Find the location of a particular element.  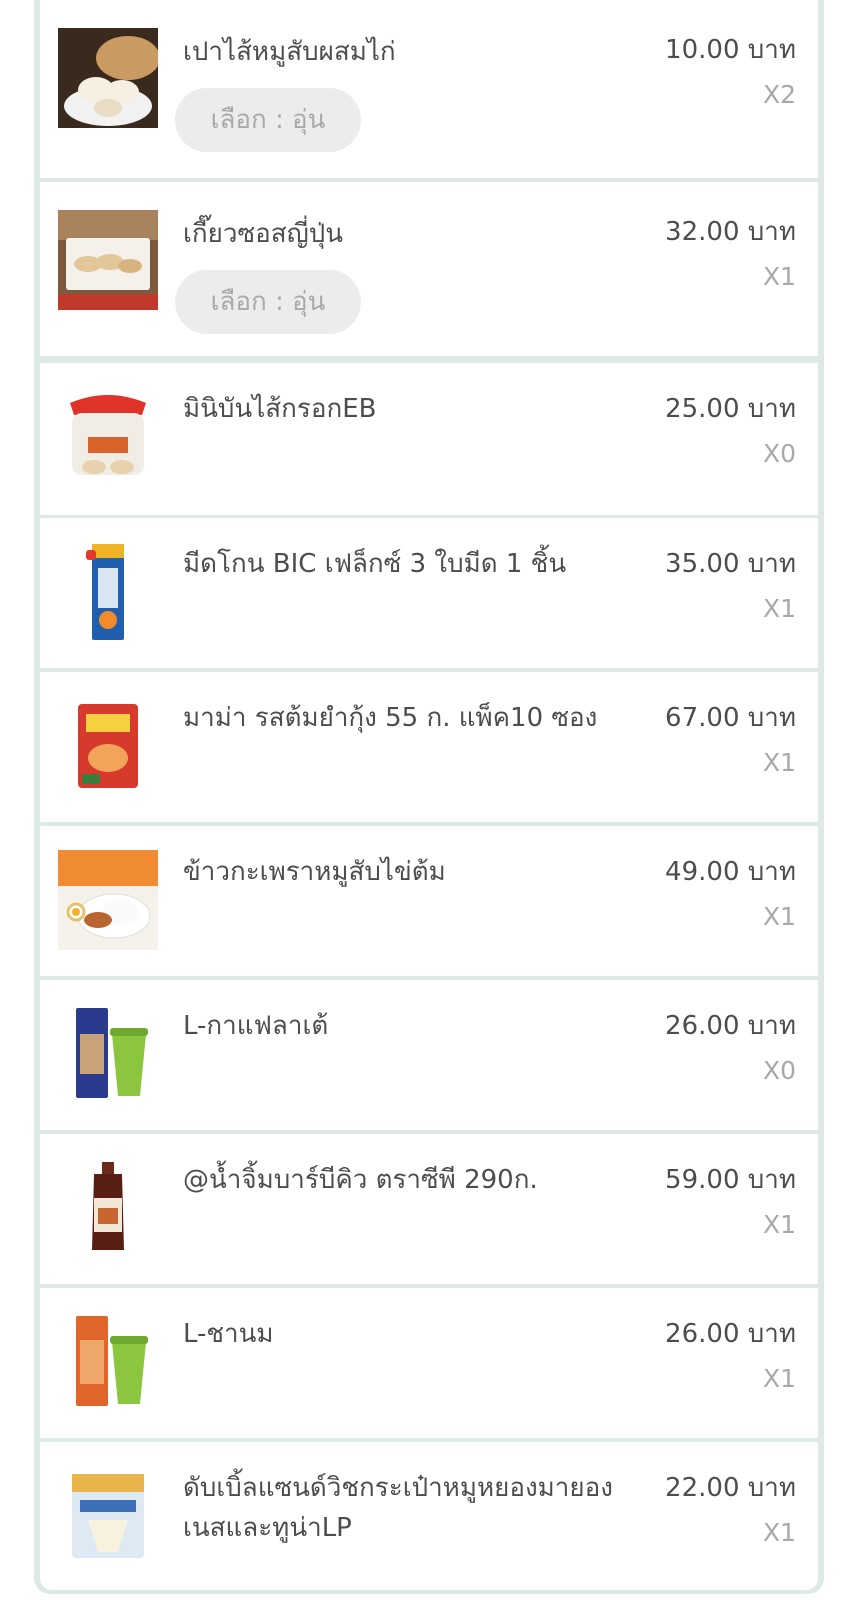

item-name: L-ชานม is located at coordinates (228, 1334).